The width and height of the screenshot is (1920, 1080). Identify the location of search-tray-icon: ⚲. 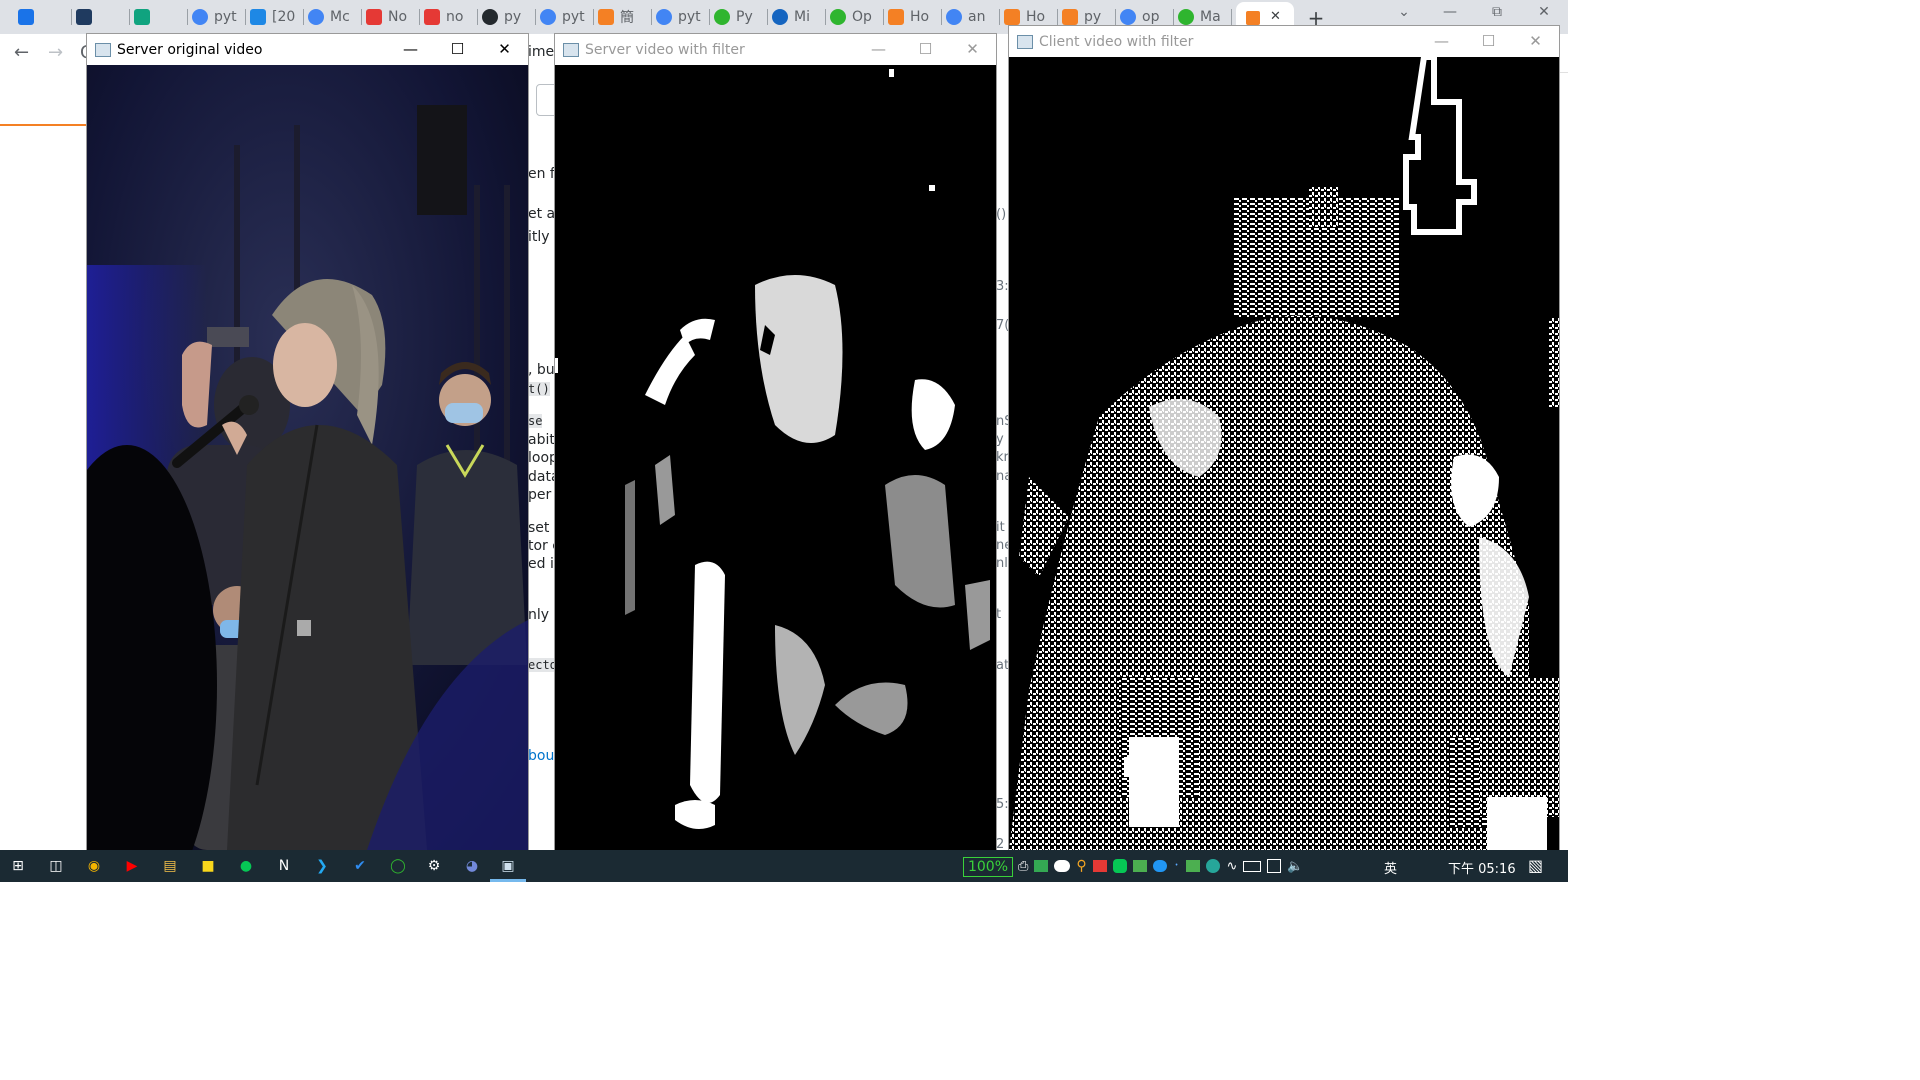
(1081, 866).